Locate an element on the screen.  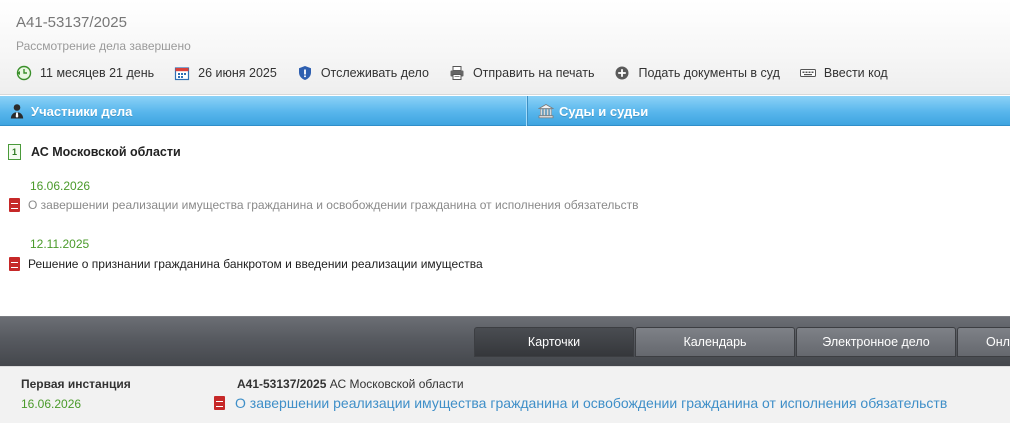
instance-date: 16.06.2026 is located at coordinates (51, 404).